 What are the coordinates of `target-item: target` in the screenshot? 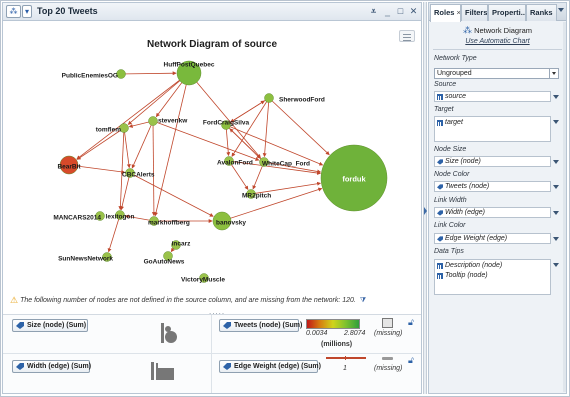 It's located at (449, 123).